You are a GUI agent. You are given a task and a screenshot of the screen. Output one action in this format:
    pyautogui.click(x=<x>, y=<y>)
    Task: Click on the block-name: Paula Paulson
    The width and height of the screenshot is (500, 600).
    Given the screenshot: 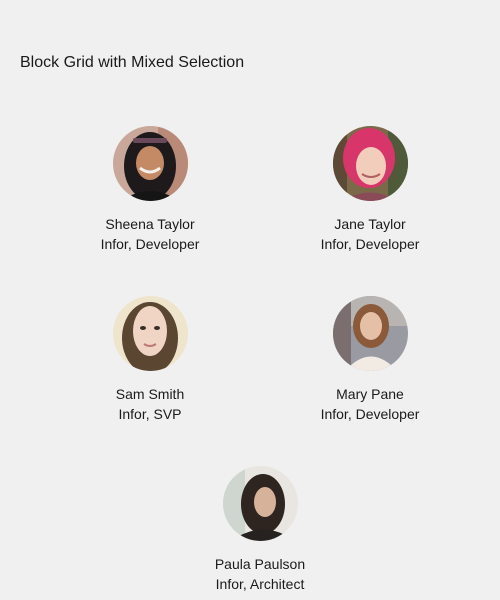 What is the action you would take?
    pyautogui.click(x=260, y=564)
    